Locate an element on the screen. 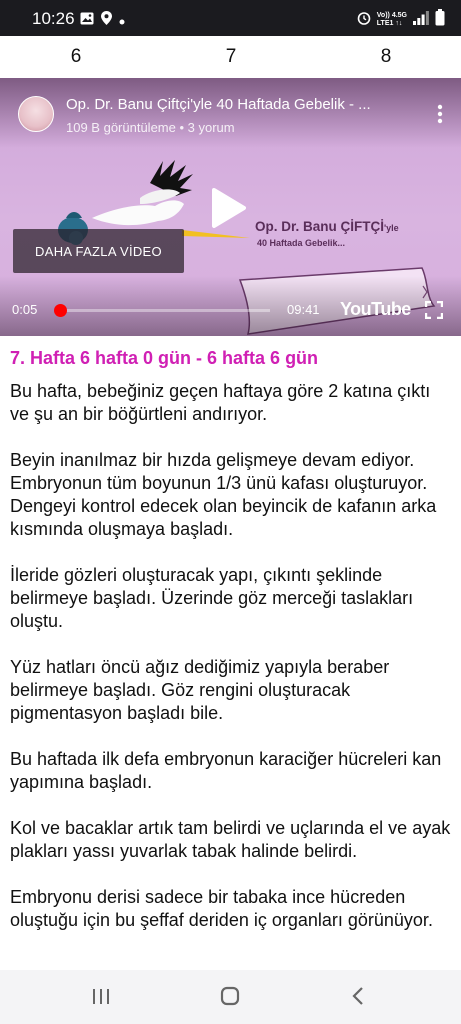  video-progress-bar is located at coordinates (161, 310).